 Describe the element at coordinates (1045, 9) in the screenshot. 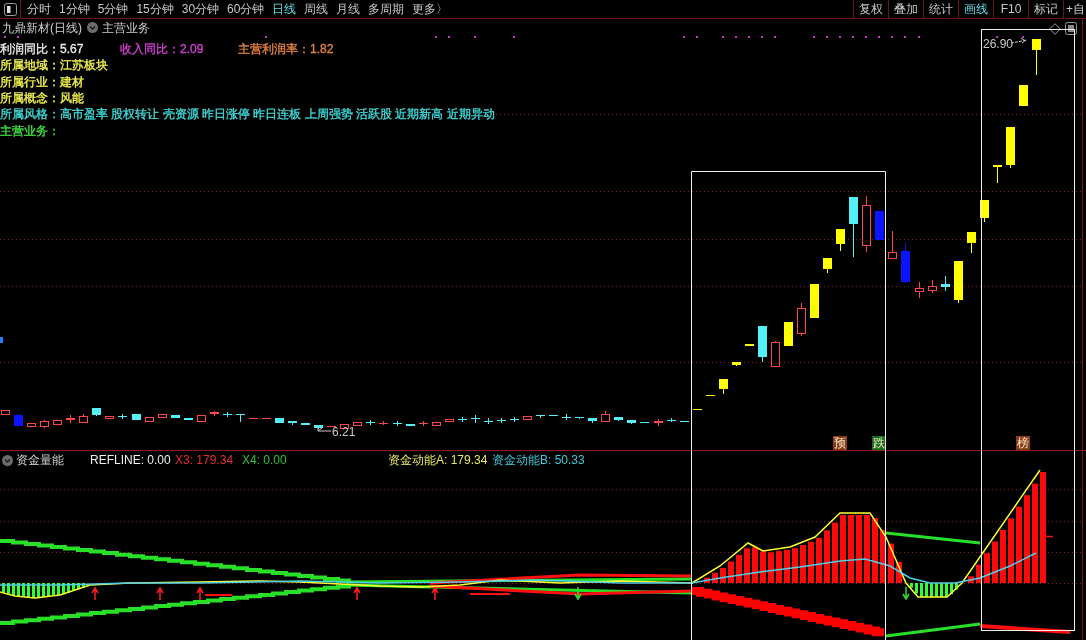

I see `toolbar-button: 标记` at that location.